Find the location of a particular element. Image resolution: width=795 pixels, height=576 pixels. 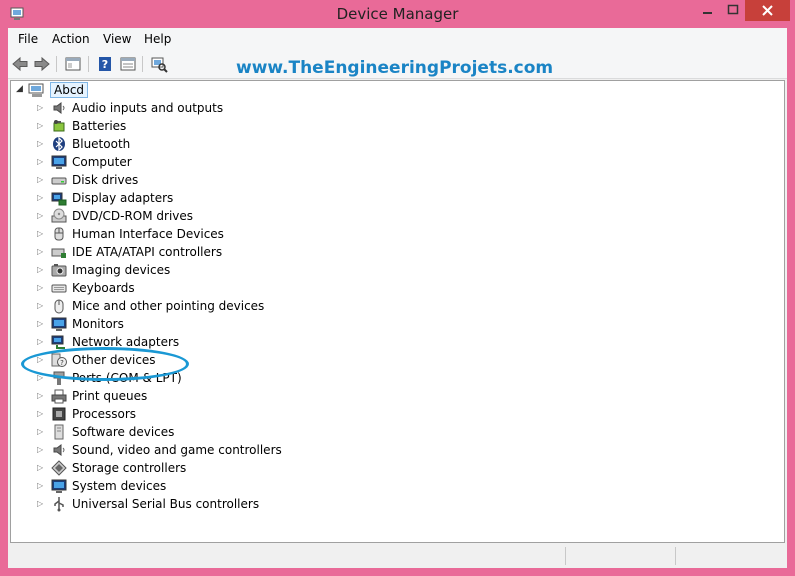

device-category-row: ▷ Imaging devices is located at coordinates (391, 270).